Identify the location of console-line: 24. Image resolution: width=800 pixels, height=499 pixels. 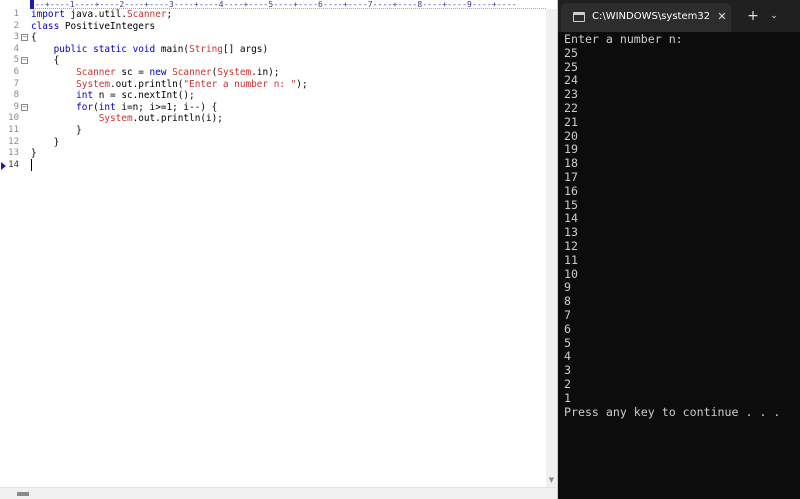
(571, 80).